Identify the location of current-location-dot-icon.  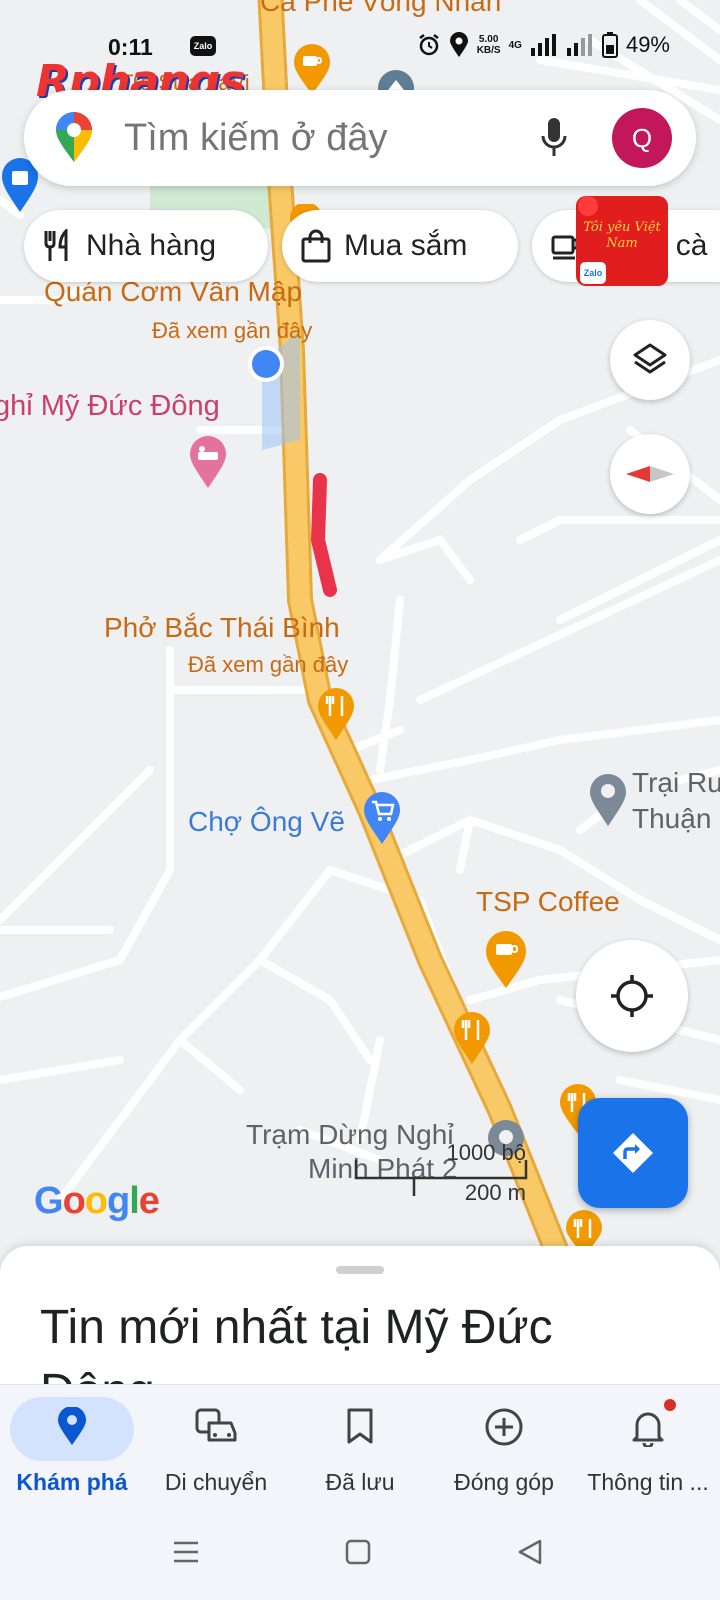
(266, 364).